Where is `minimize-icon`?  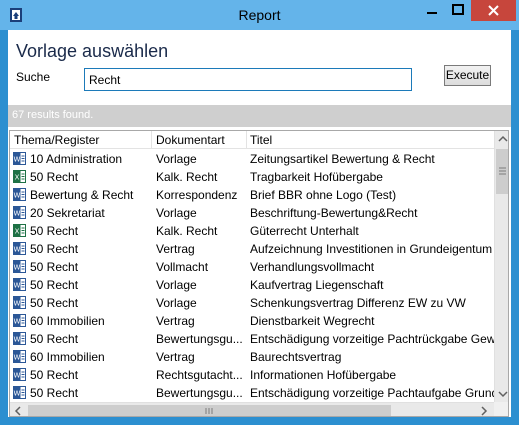
minimize-icon is located at coordinates (432, 13).